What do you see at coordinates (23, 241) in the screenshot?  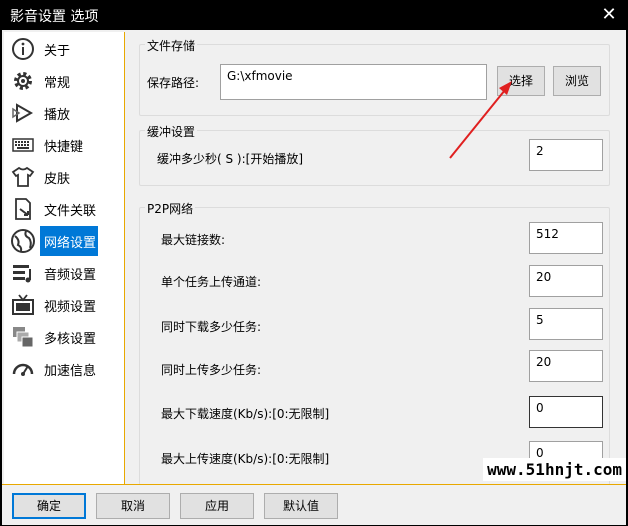 I see `globe-icon` at bounding box center [23, 241].